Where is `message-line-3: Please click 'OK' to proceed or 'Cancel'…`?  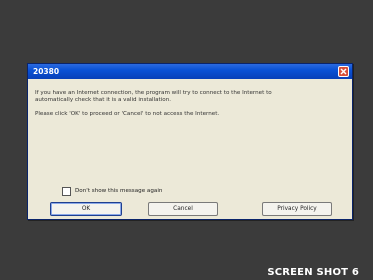 message-line-3: Please click 'OK' to proceed or 'Cancel'… is located at coordinates (127, 114).